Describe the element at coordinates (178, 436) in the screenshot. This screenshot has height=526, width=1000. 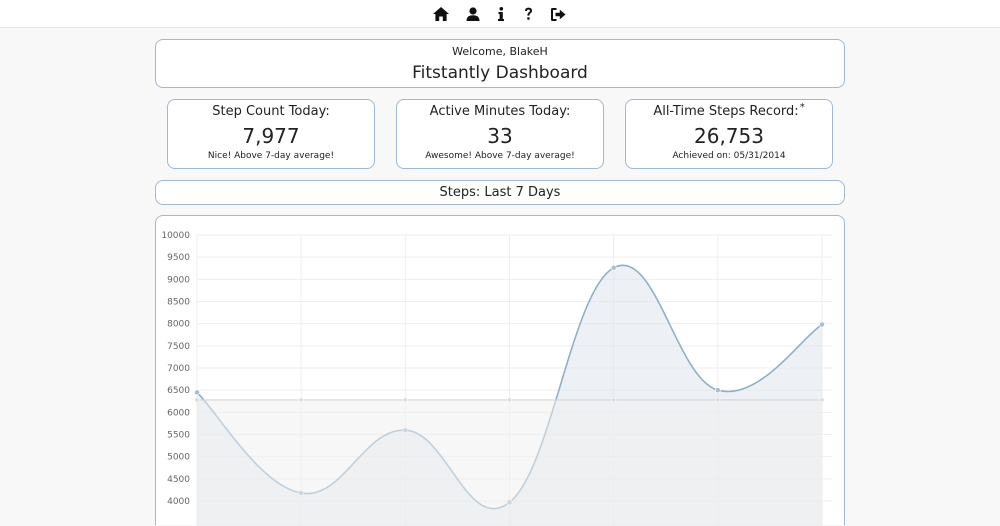
I see `y-tick-label: 5500` at that location.